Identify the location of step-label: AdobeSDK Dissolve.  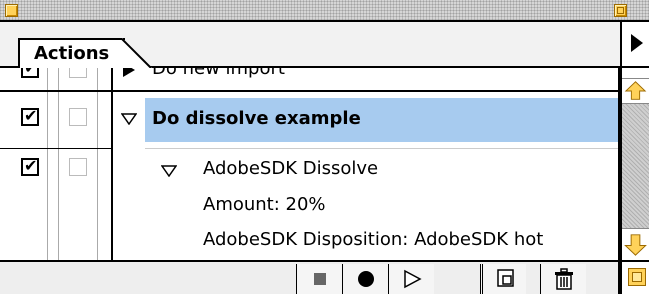
(291, 168).